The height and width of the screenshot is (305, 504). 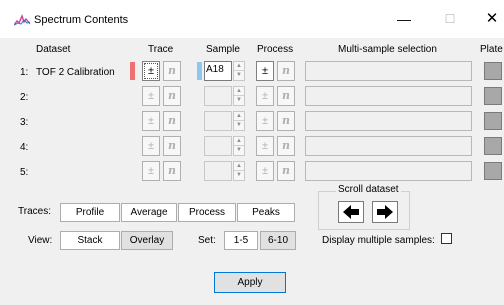 What do you see at coordinates (24, 122) in the screenshot?
I see `row-number: 3:` at bounding box center [24, 122].